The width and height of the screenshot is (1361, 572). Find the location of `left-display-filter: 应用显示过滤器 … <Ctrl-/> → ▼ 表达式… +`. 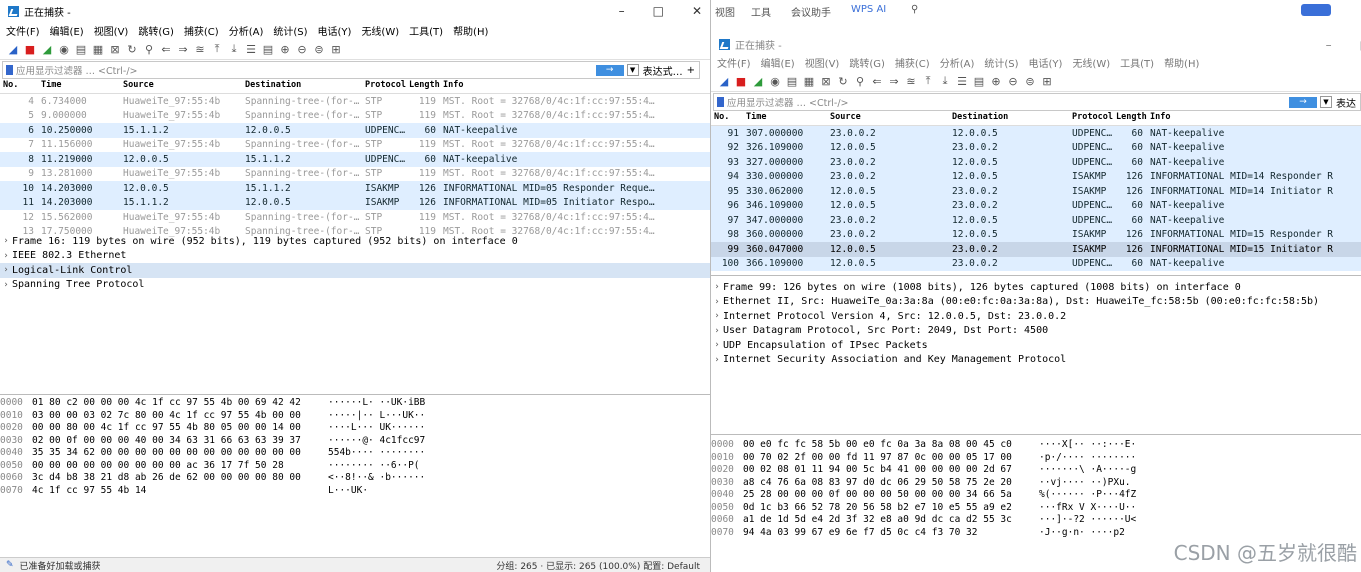

left-display-filter: 应用显示过滤器 … <Ctrl-/> → ▼ 表达式… + is located at coordinates (351, 70).